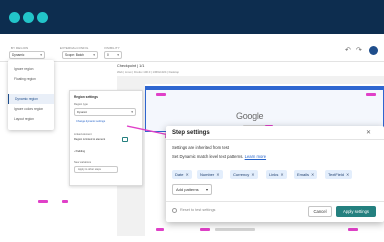  Describe the element at coordinates (90, 139) in the screenshot. I see `linked-element-text: Region is linked to element` at that location.